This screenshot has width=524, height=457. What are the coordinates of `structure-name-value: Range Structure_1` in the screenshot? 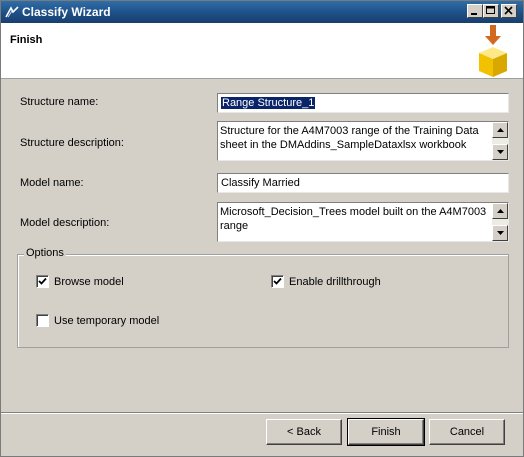 It's located at (268, 103).